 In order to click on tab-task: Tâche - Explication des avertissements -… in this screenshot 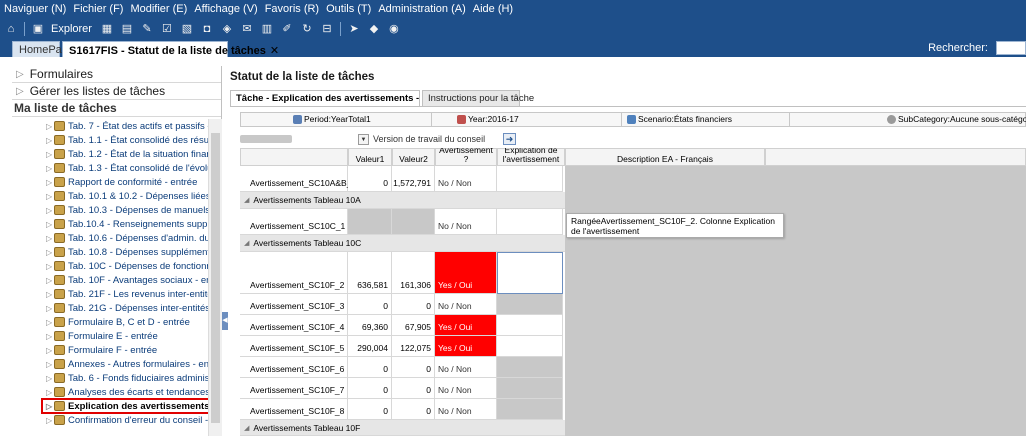, I will do `click(340, 98)`.